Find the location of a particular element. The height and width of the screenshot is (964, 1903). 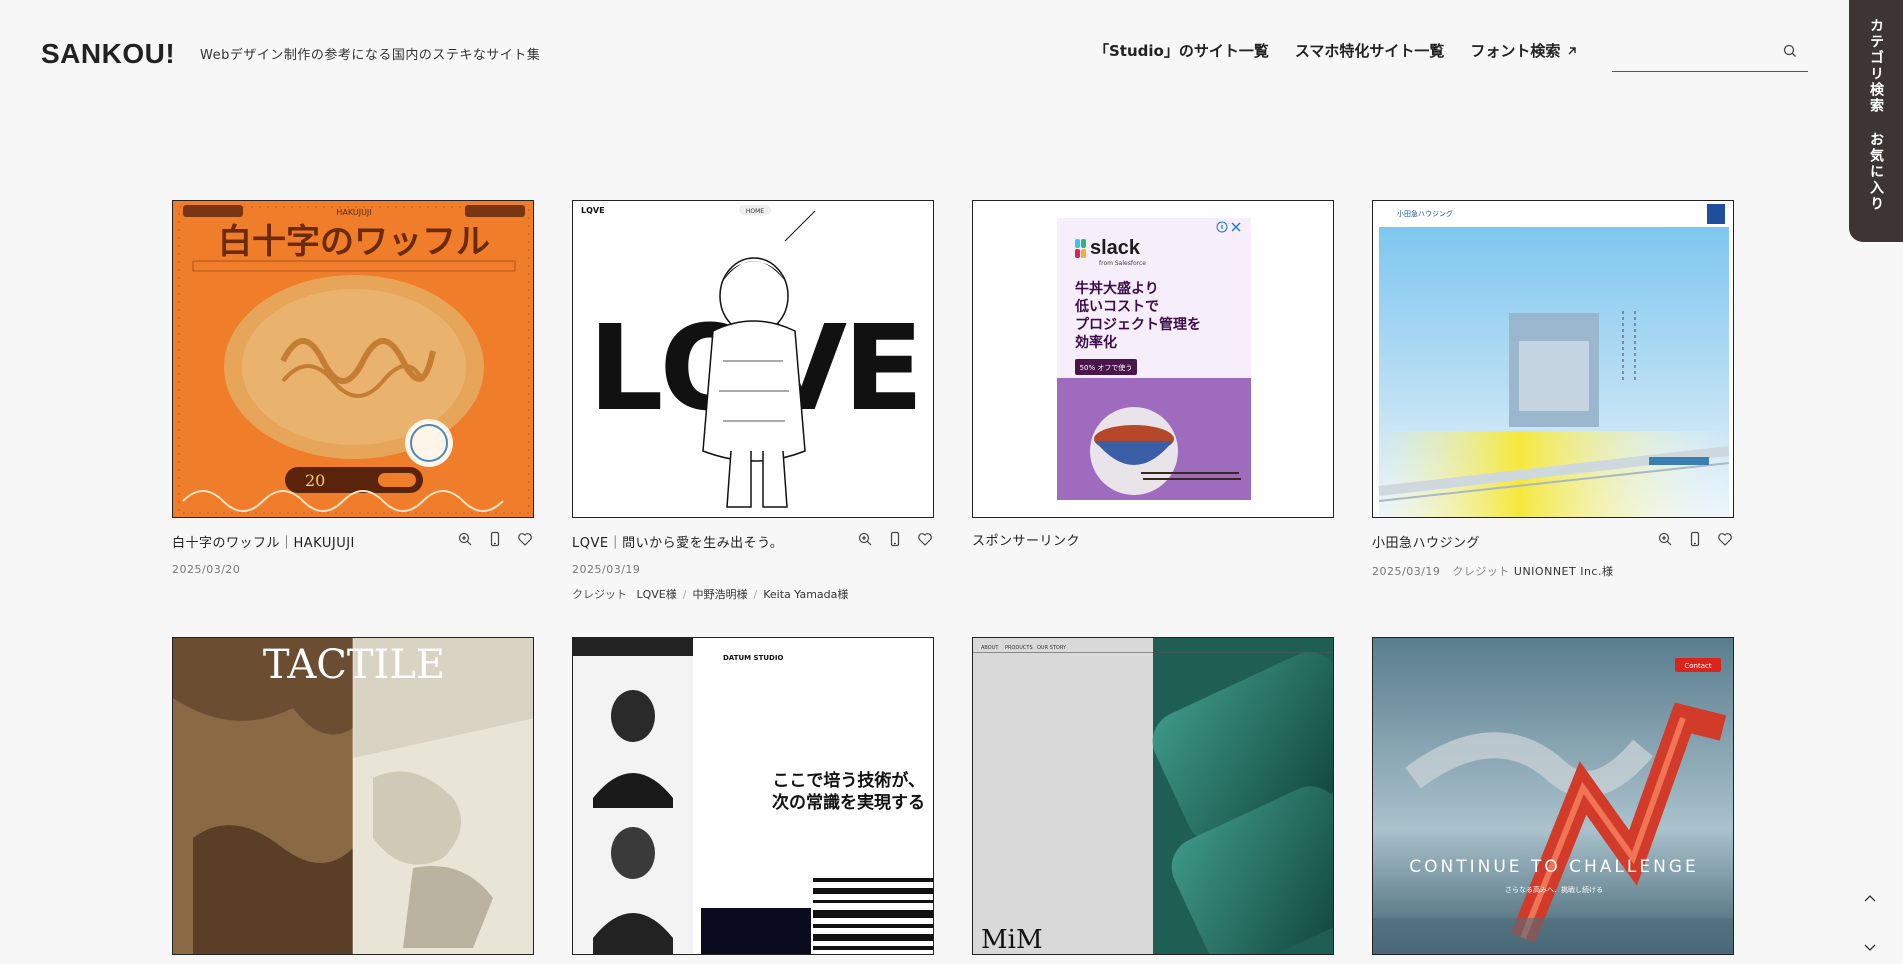

thumb-headline: 白十字のワッフル is located at coordinates (354, 242).